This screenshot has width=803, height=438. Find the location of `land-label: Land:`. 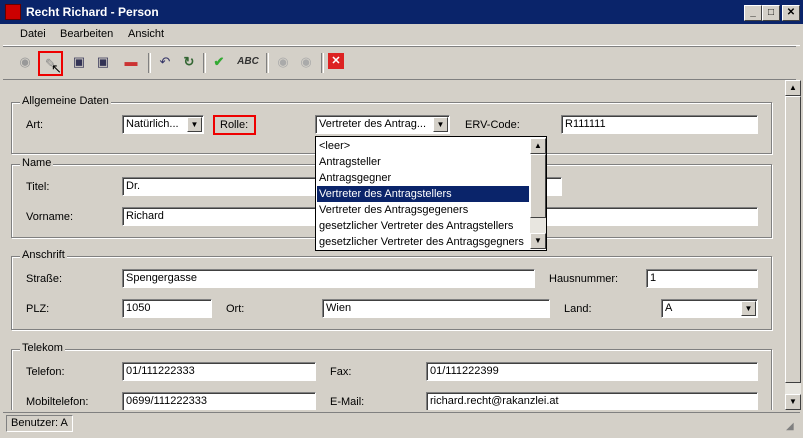

land-label: Land: is located at coordinates (578, 309).